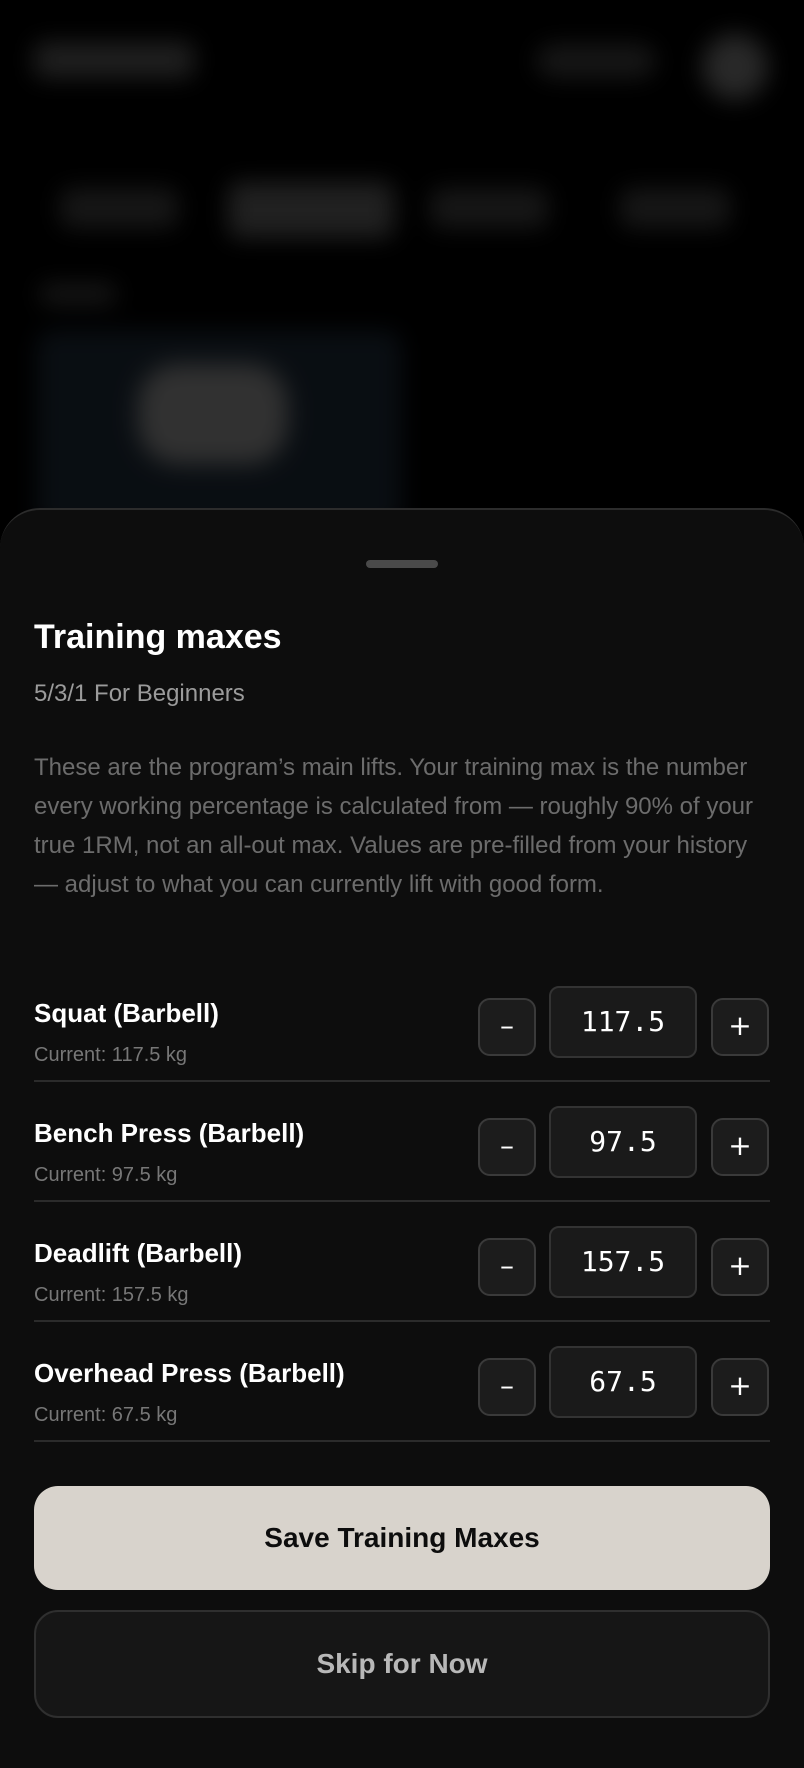 The width and height of the screenshot is (804, 1768). What do you see at coordinates (106, 1175) in the screenshot?
I see `lift-current-value: Current: 97.5 kg` at bounding box center [106, 1175].